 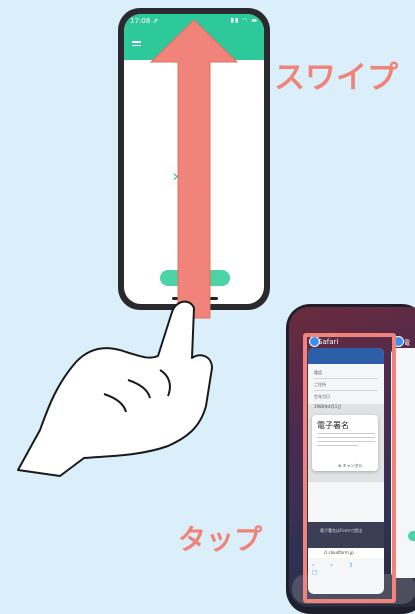 I want to click on swipe-label: スワイプ, so click(x=336, y=78).